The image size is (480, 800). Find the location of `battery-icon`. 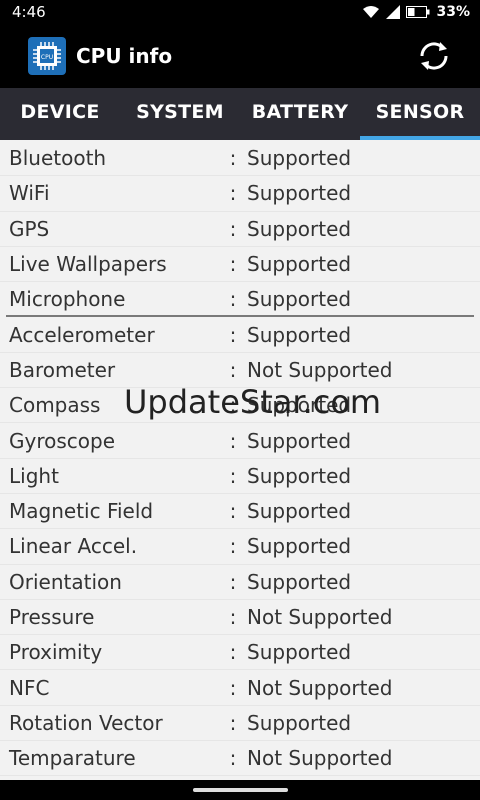

battery-icon is located at coordinates (418, 12).